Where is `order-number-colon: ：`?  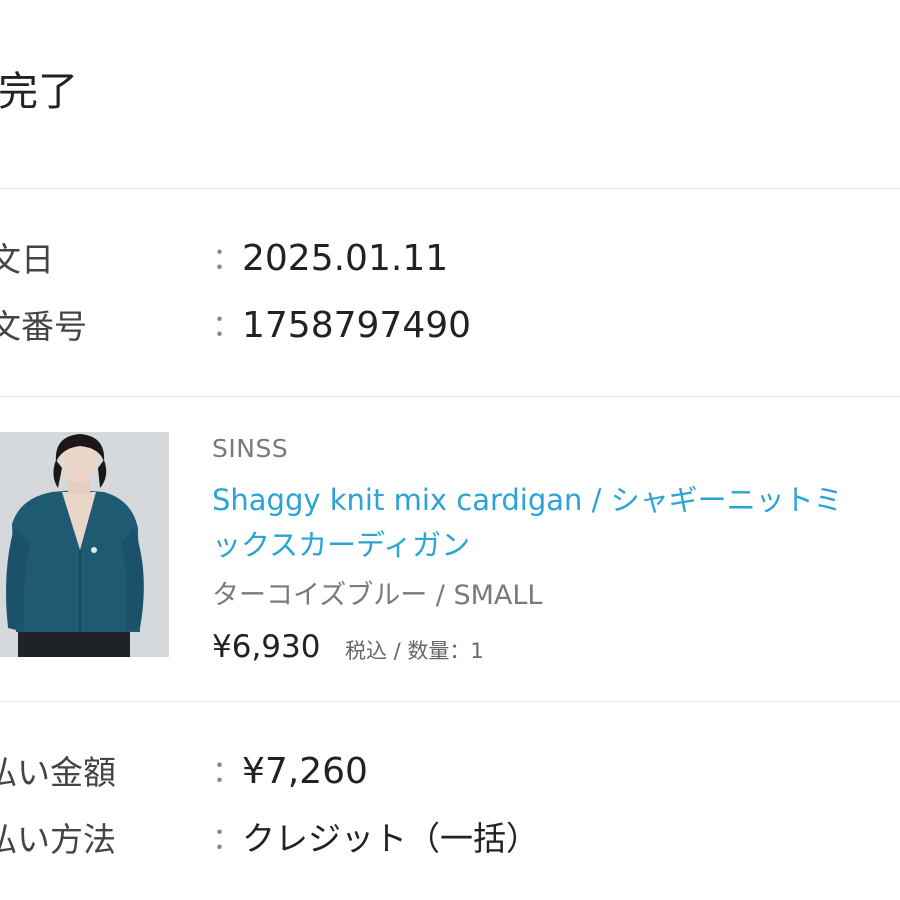
order-number-colon: ： is located at coordinates (227, 326).